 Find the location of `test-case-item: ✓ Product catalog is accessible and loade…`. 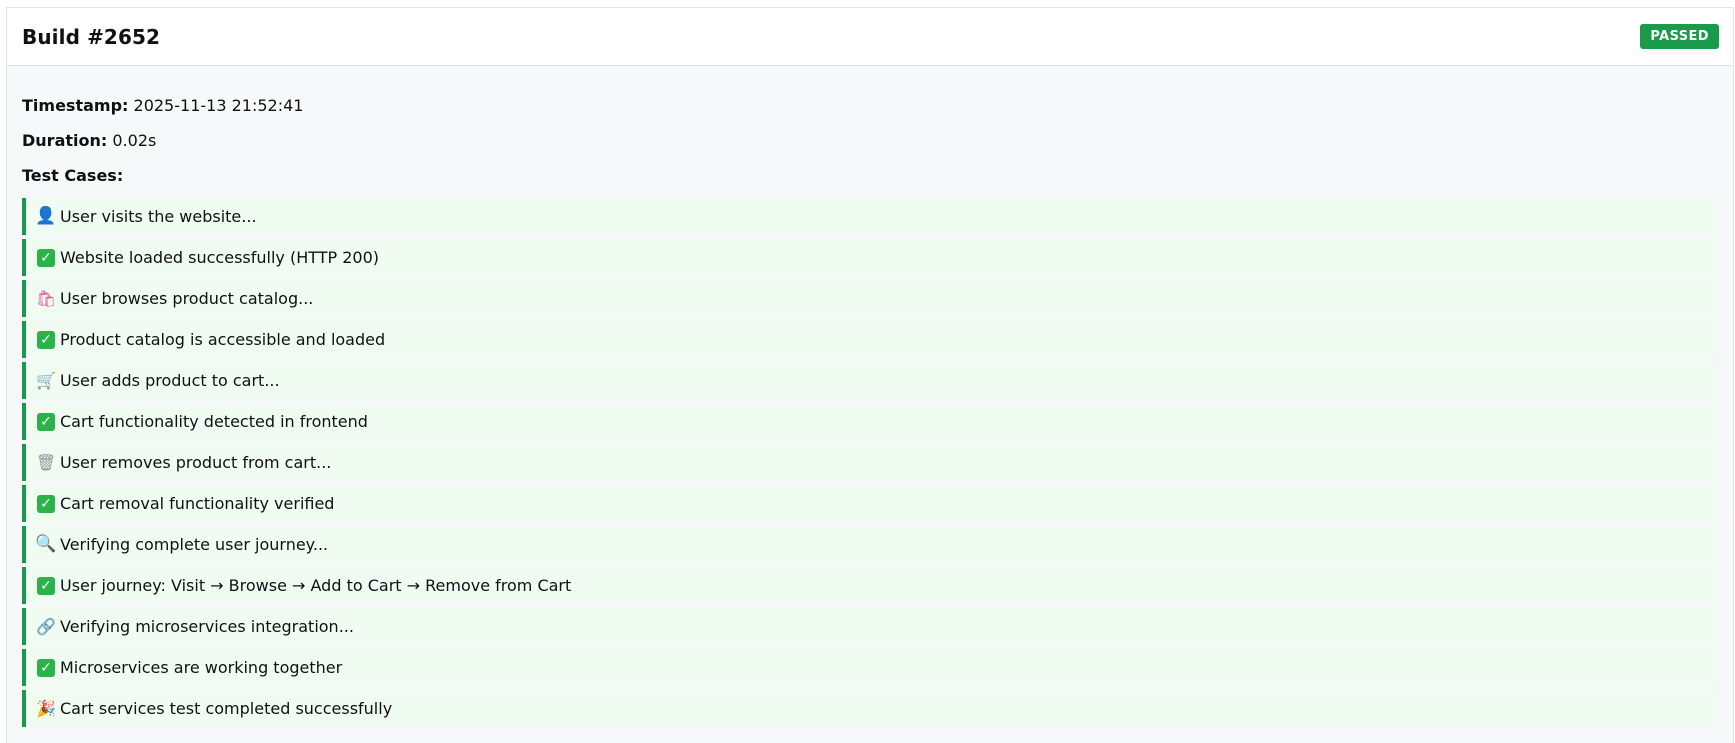

test-case-item: ✓ Product catalog is accessible and loade… is located at coordinates (870, 339).